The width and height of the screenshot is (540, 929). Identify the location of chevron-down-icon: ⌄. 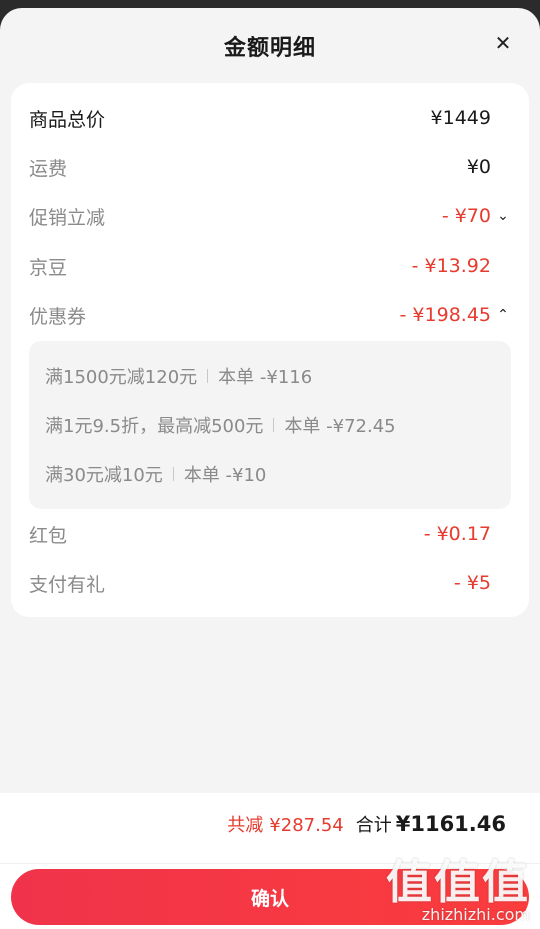
(503, 216).